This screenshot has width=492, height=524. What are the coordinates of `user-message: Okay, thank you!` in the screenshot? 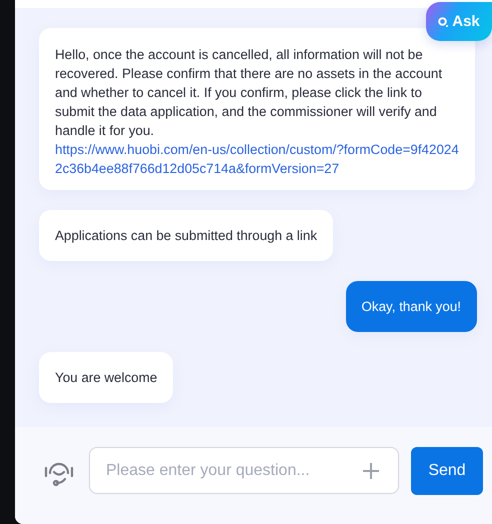 It's located at (411, 306).